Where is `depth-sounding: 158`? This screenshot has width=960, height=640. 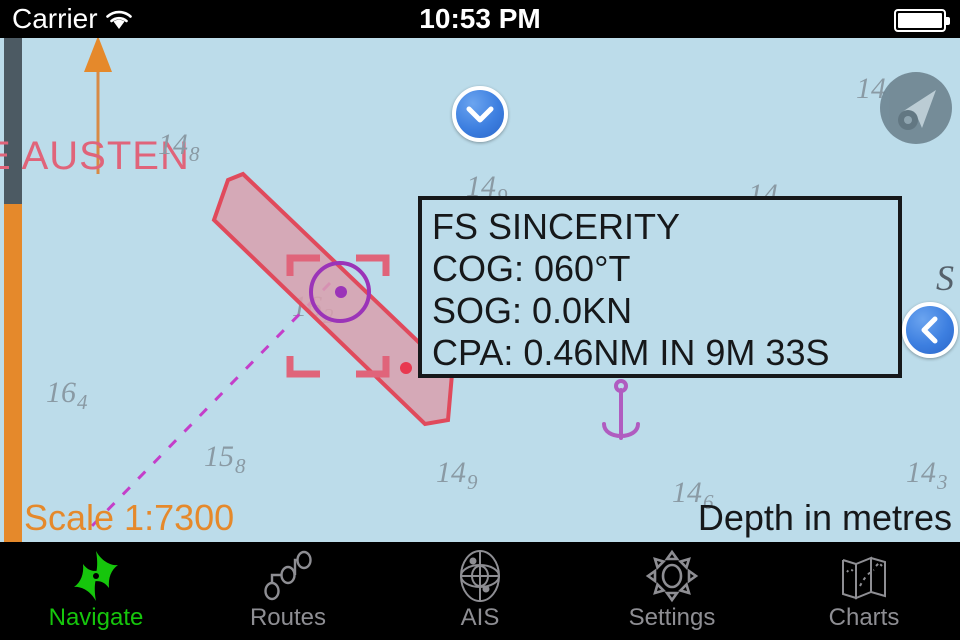
depth-sounding: 158 is located at coordinates (225, 461).